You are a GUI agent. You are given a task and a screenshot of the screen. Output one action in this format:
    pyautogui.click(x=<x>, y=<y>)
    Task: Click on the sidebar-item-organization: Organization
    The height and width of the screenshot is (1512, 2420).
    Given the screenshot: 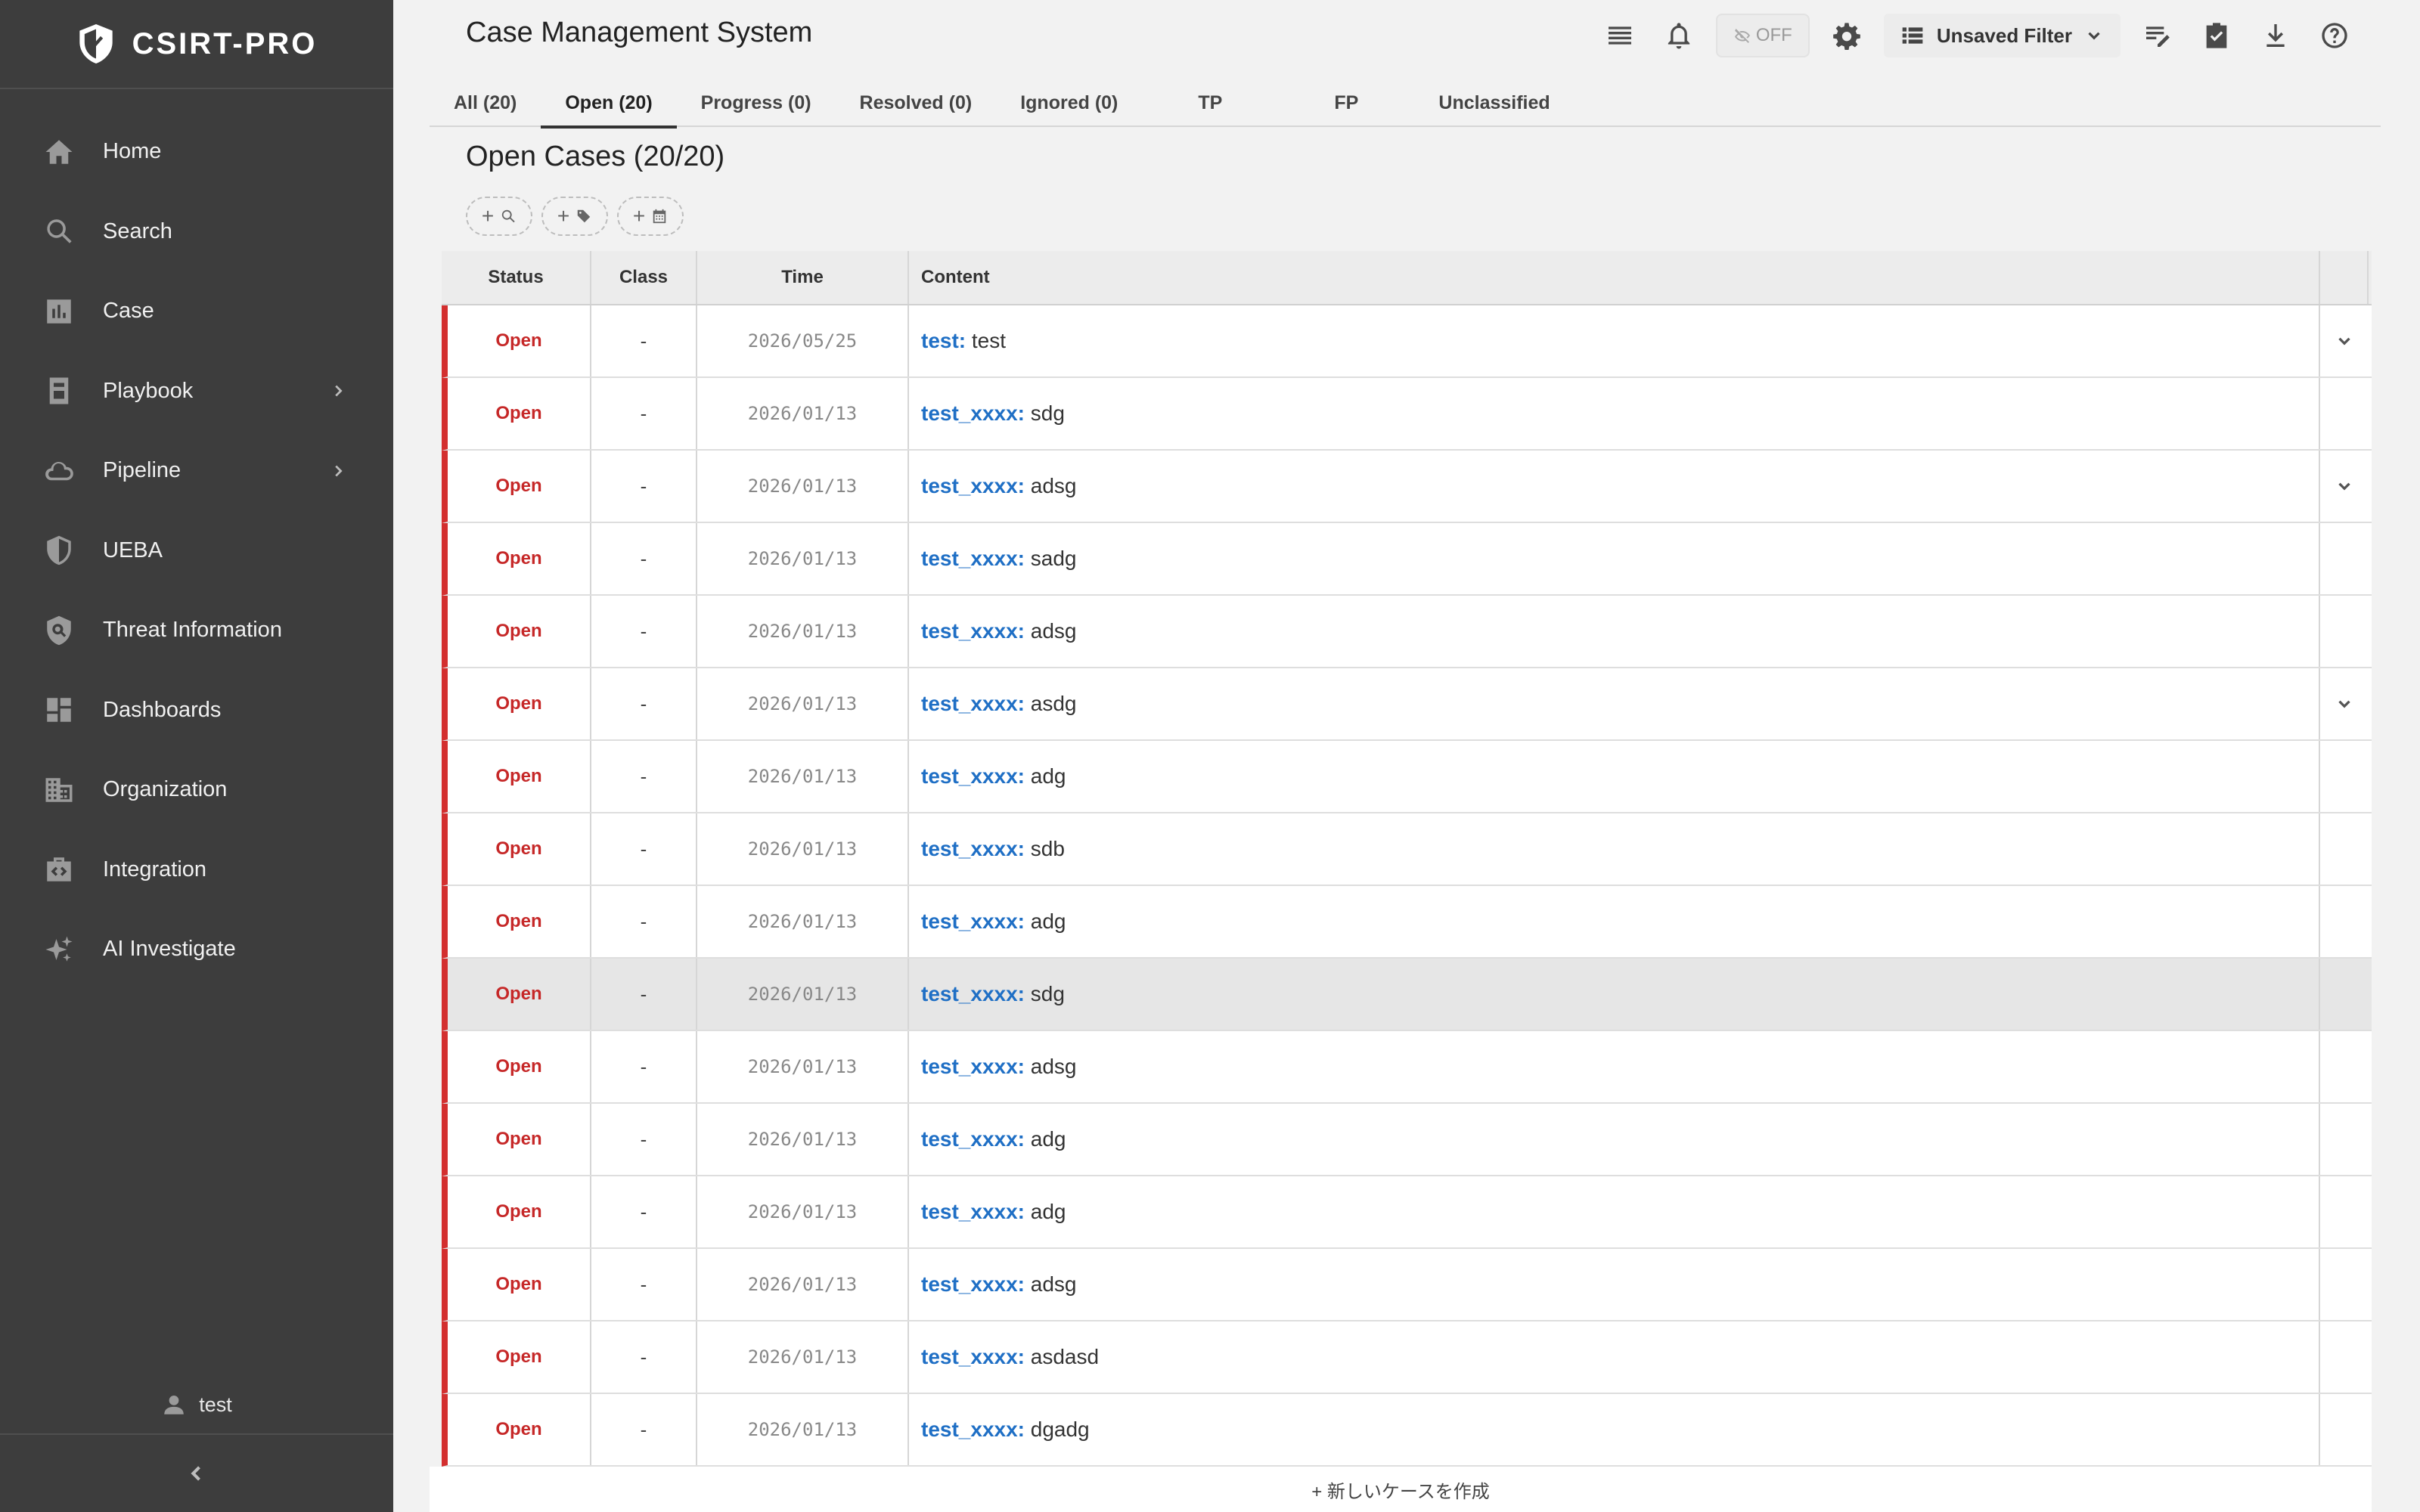 What is the action you would take?
    pyautogui.click(x=196, y=790)
    